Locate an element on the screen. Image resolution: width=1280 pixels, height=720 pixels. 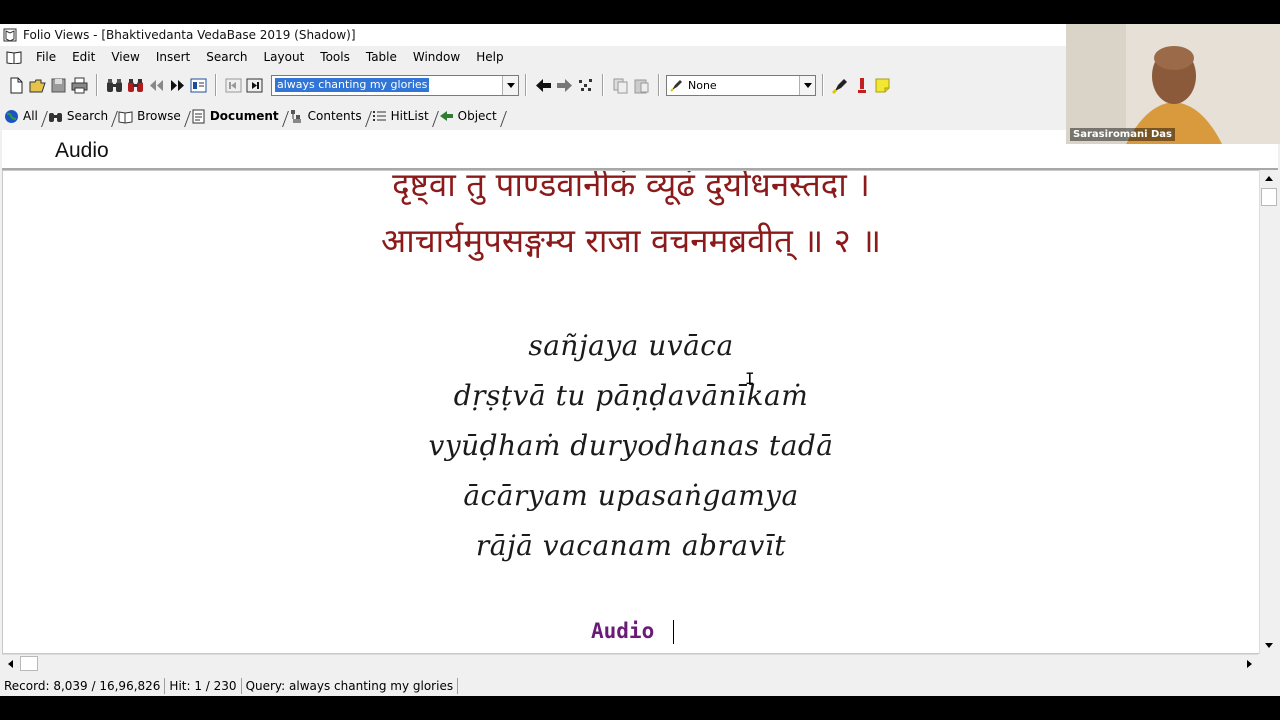
contents-panel-icon is located at coordinates (198, 85).